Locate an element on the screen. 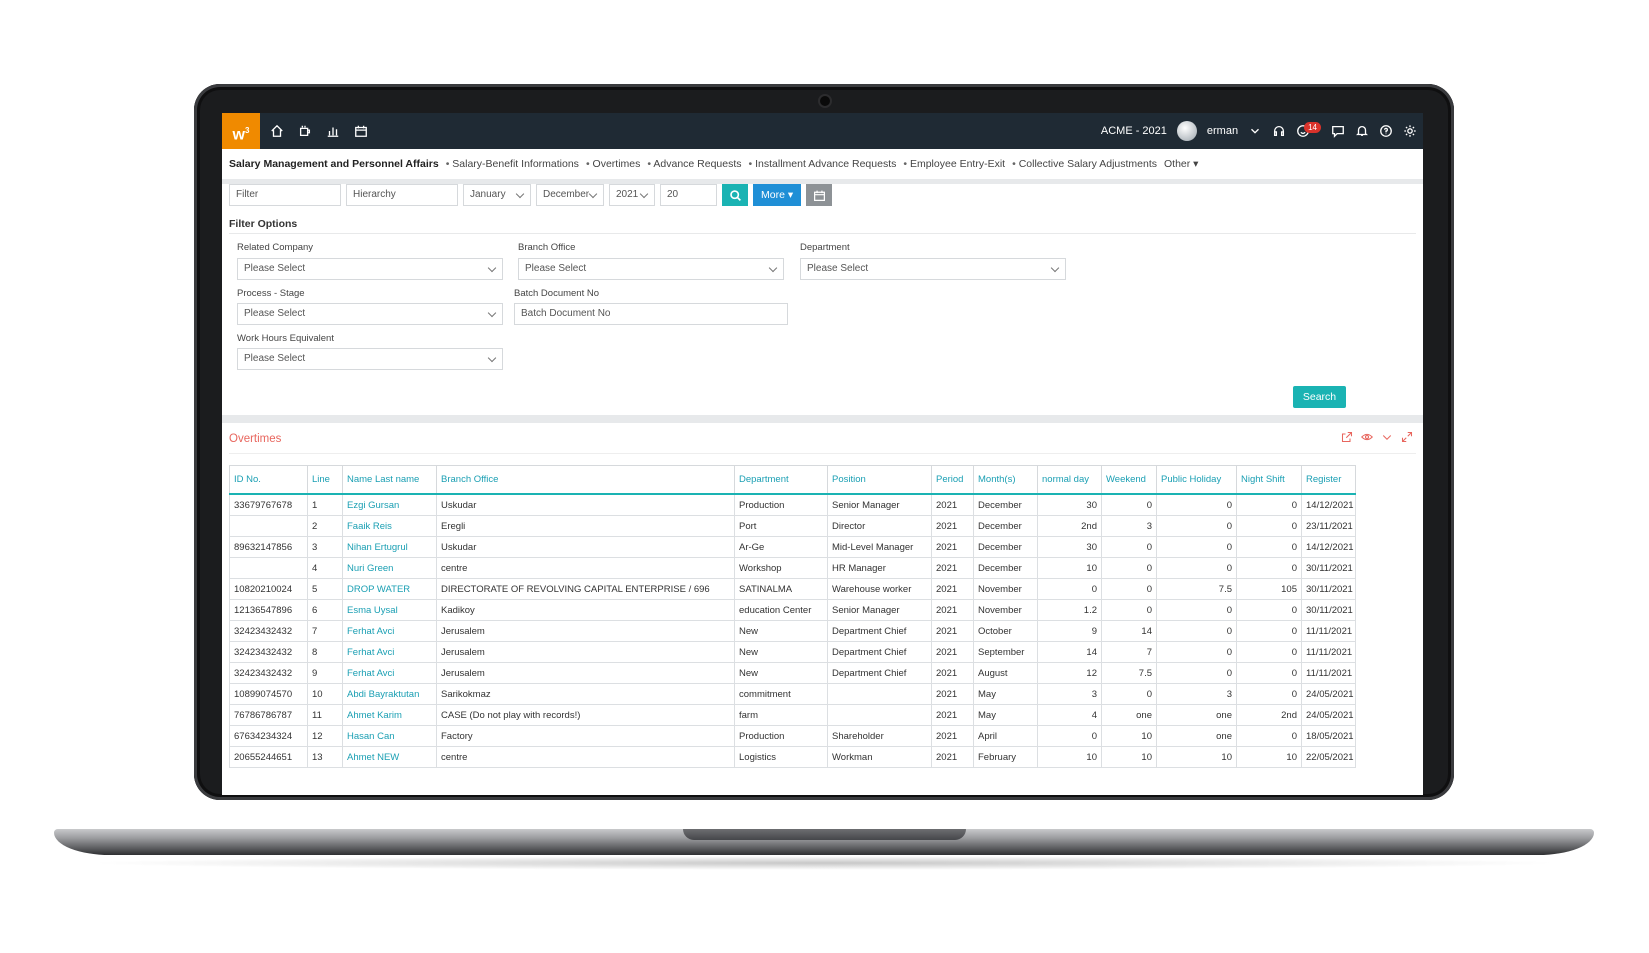 The image size is (1649, 953). table-cell: 14 is located at coordinates (1069, 652).